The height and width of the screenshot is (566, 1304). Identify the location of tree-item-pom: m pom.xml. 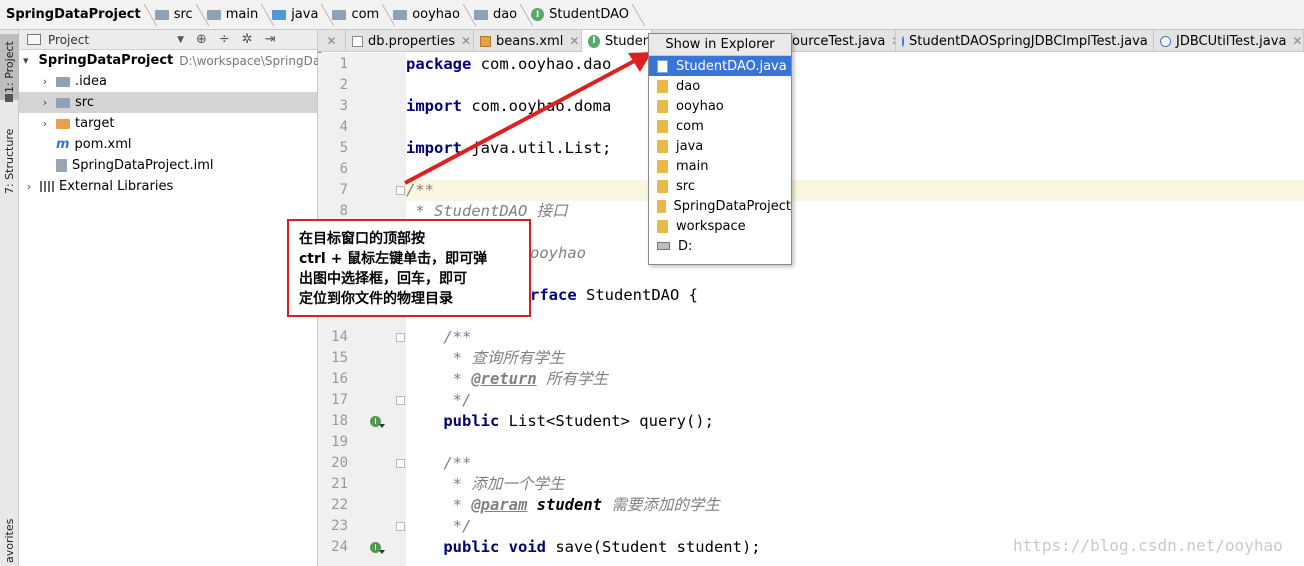
(168, 144).